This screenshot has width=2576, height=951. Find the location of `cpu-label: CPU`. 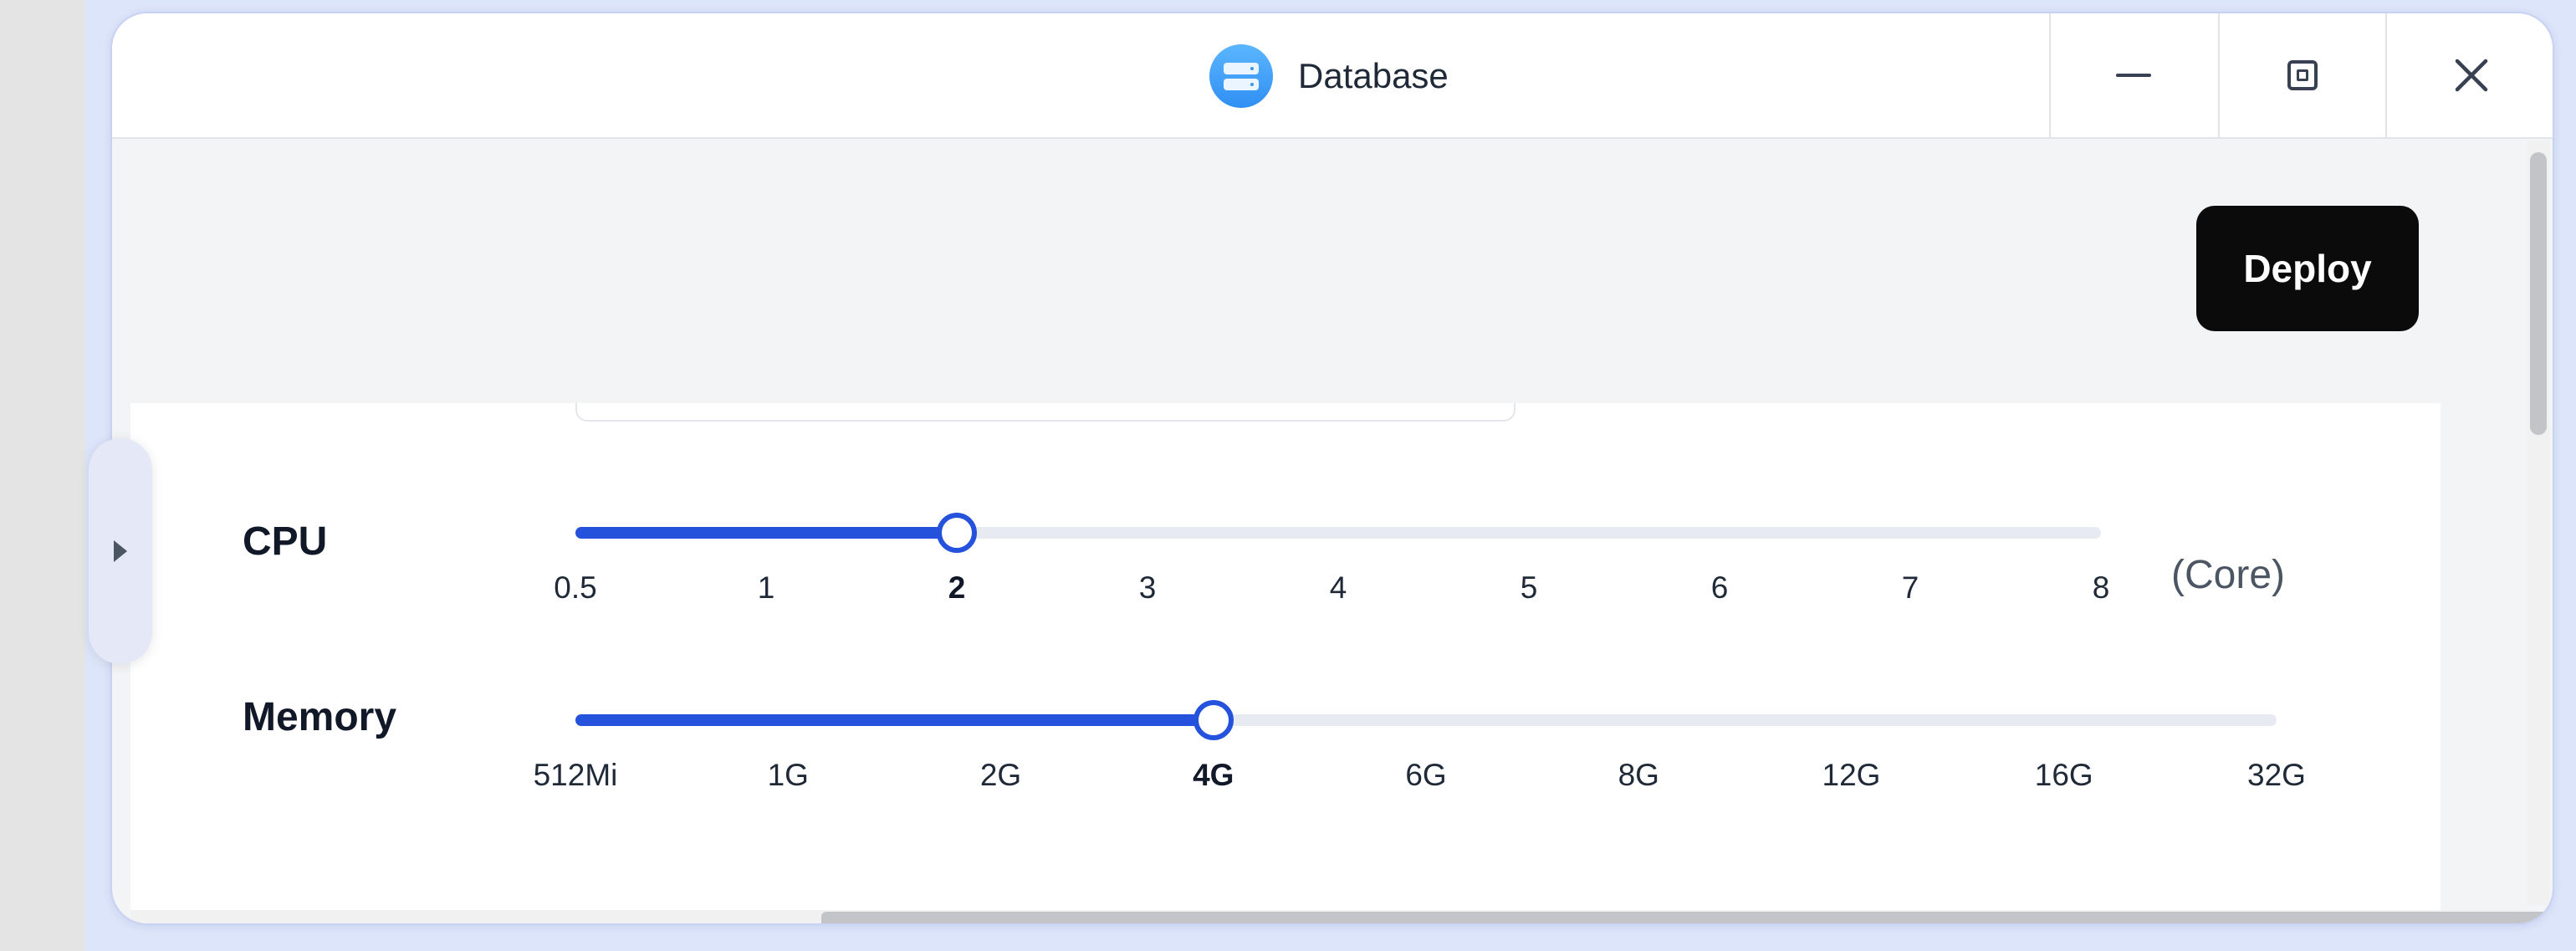

cpu-label: CPU is located at coordinates (285, 541).